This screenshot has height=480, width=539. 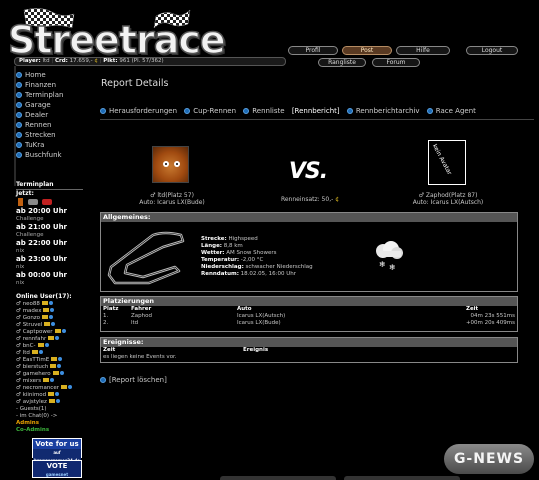 What do you see at coordinates (342, 62) in the screenshot?
I see `nav-rangliste: Rangliste` at bounding box center [342, 62].